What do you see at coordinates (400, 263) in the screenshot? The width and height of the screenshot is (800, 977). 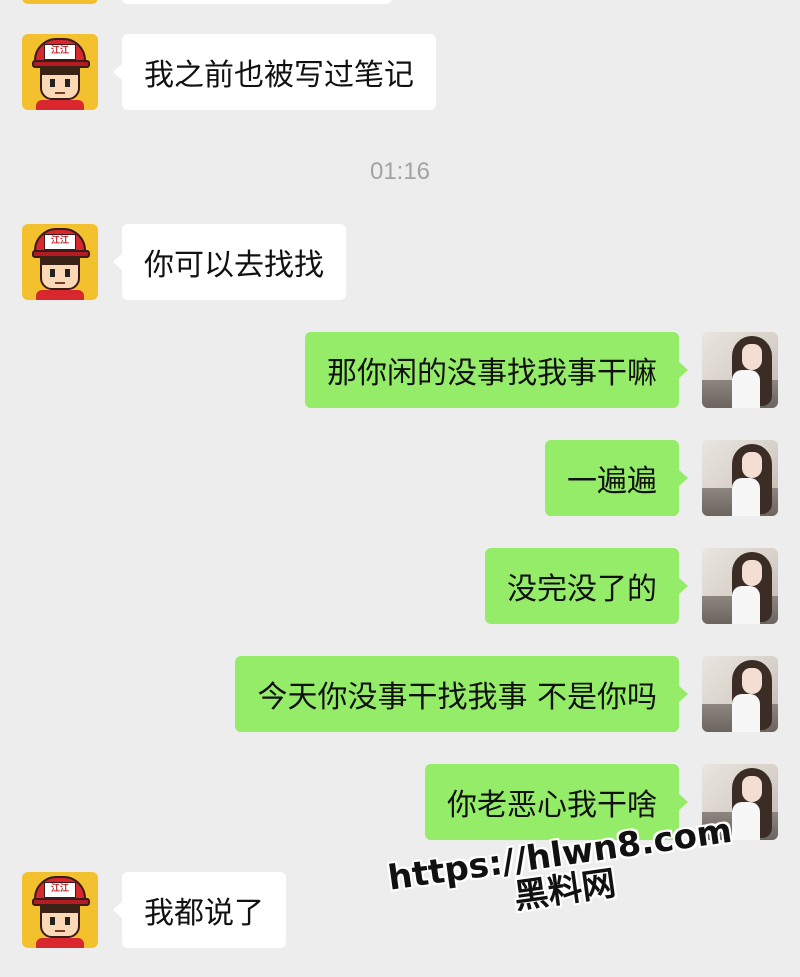 I see `message-row-incoming: 江江 你可以去找找` at bounding box center [400, 263].